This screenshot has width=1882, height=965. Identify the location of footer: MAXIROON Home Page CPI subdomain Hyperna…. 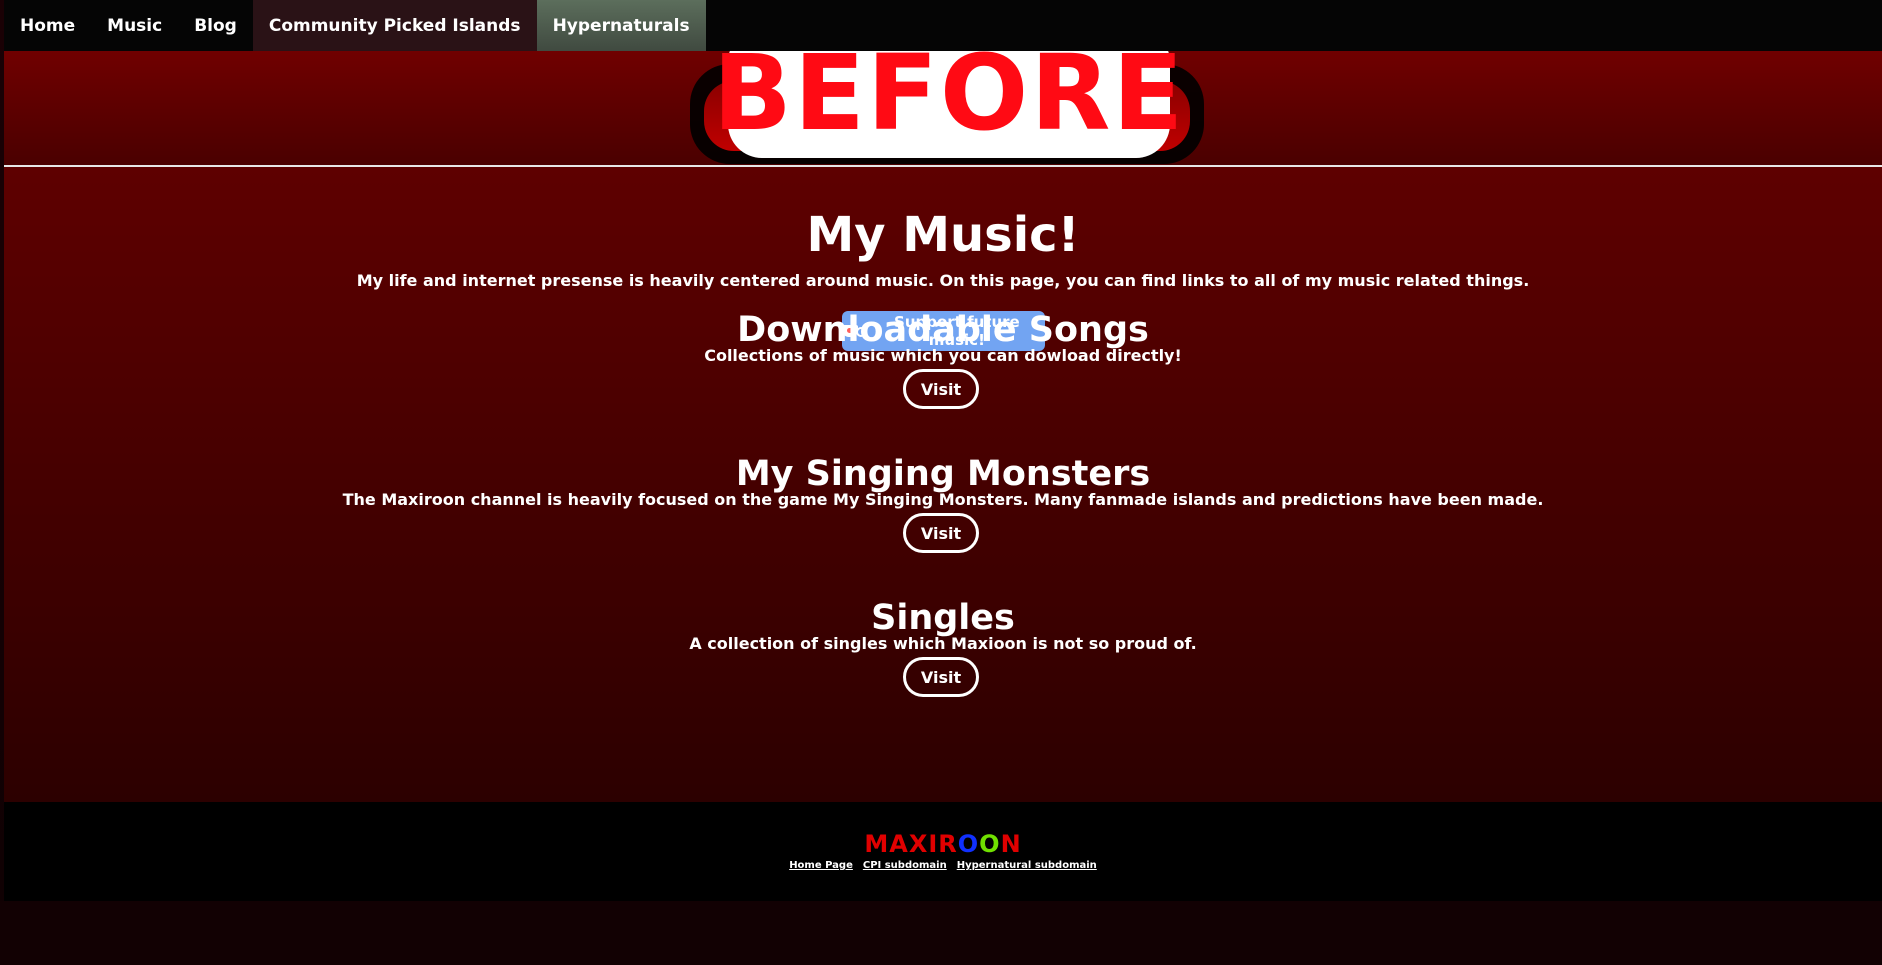
(943, 851).